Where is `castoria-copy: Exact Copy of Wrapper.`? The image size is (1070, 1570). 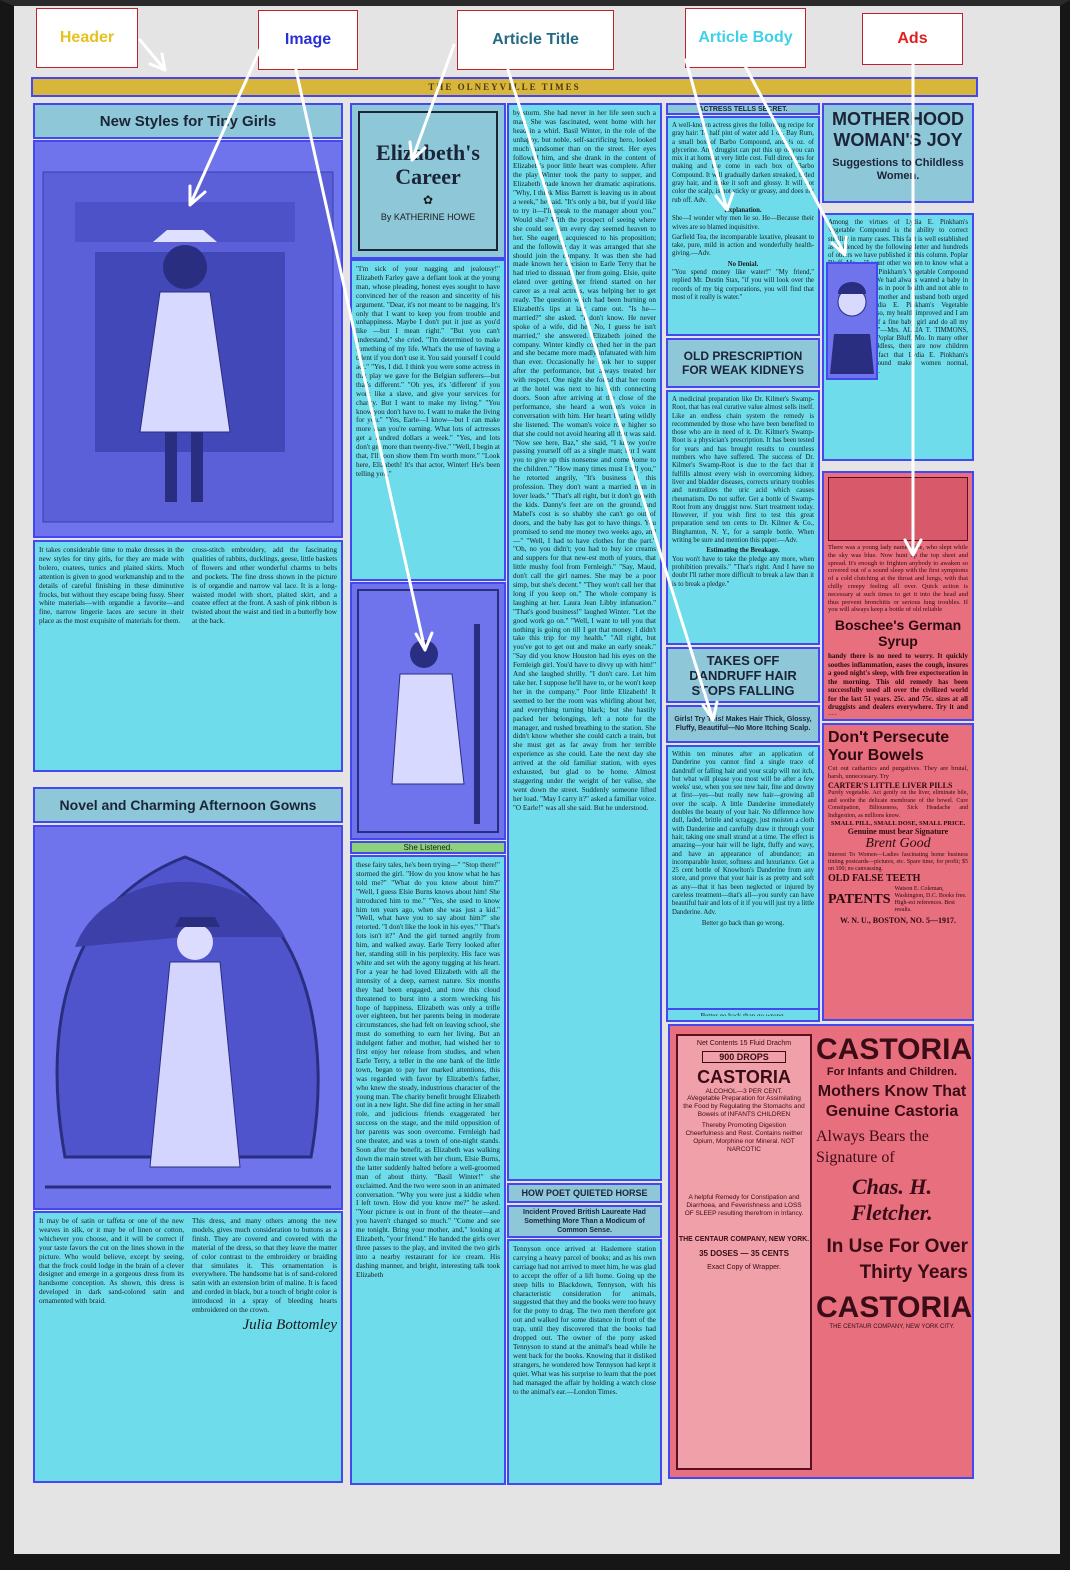
castoria-copy: Exact Copy of Wrapper. is located at coordinates (744, 1267).